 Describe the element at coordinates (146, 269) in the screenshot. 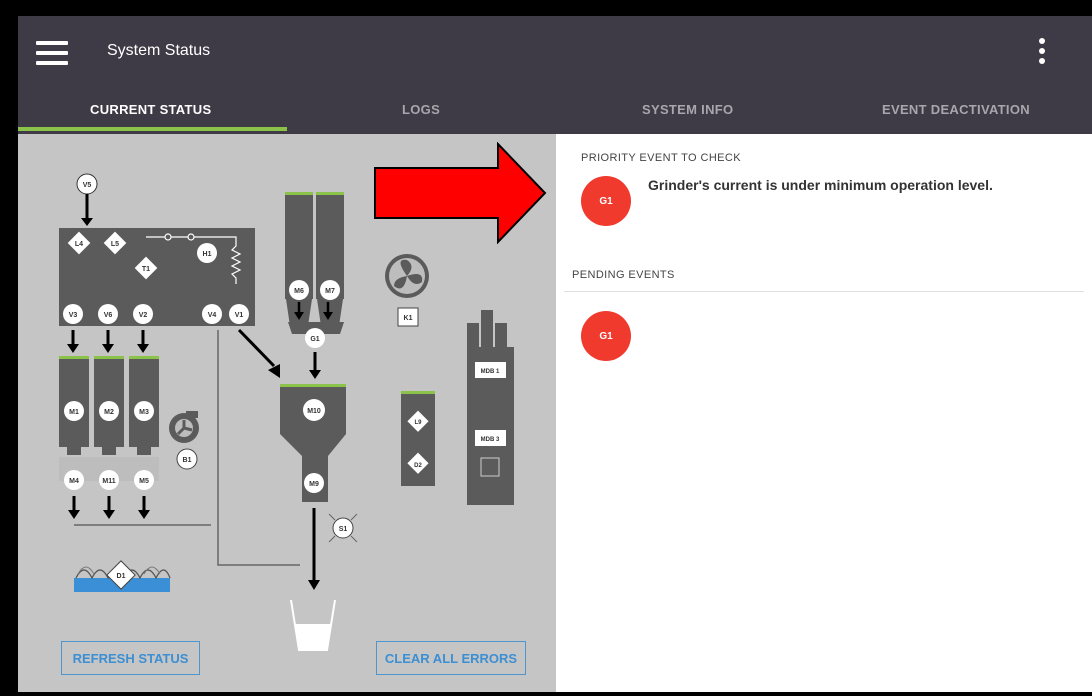

I see `node-label: T1` at that location.